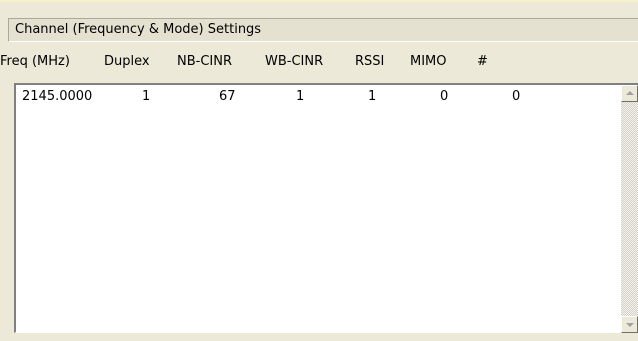 This screenshot has width=638, height=341. Describe the element at coordinates (319, 1) in the screenshot. I see `top-highlight-strip` at that location.